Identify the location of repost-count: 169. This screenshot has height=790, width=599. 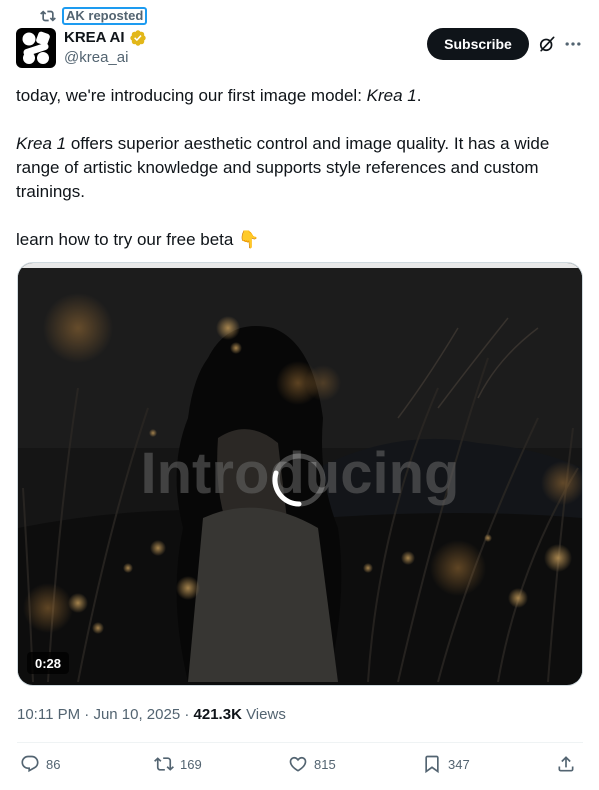
(191, 764).